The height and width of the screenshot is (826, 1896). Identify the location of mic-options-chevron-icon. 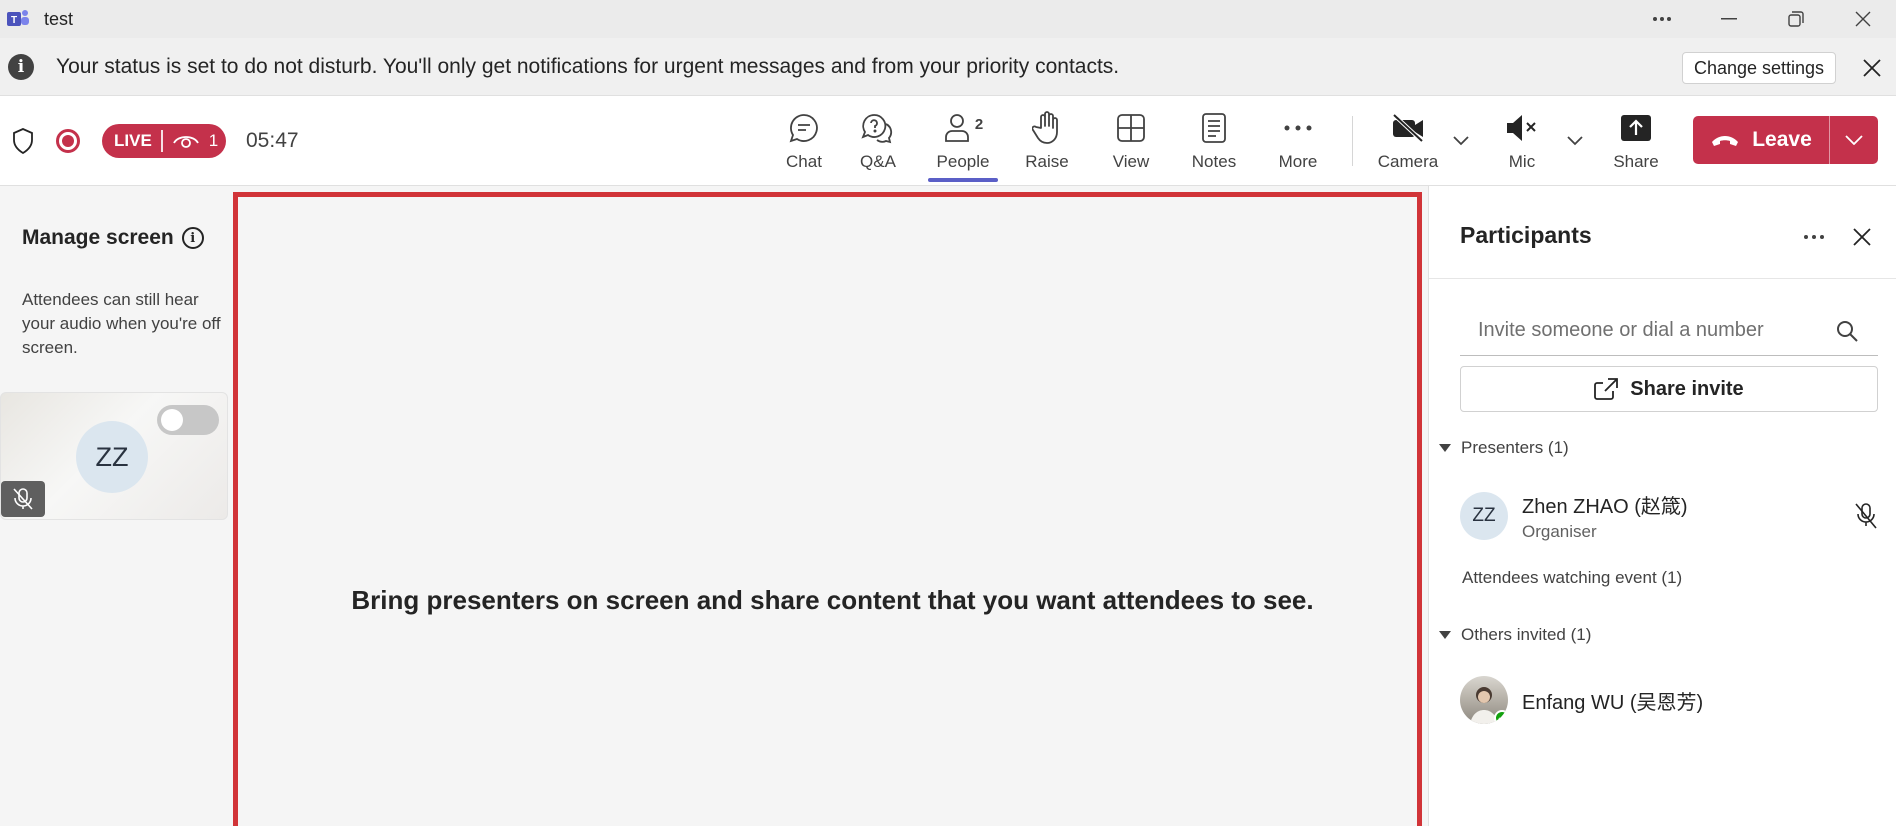
(1575, 141).